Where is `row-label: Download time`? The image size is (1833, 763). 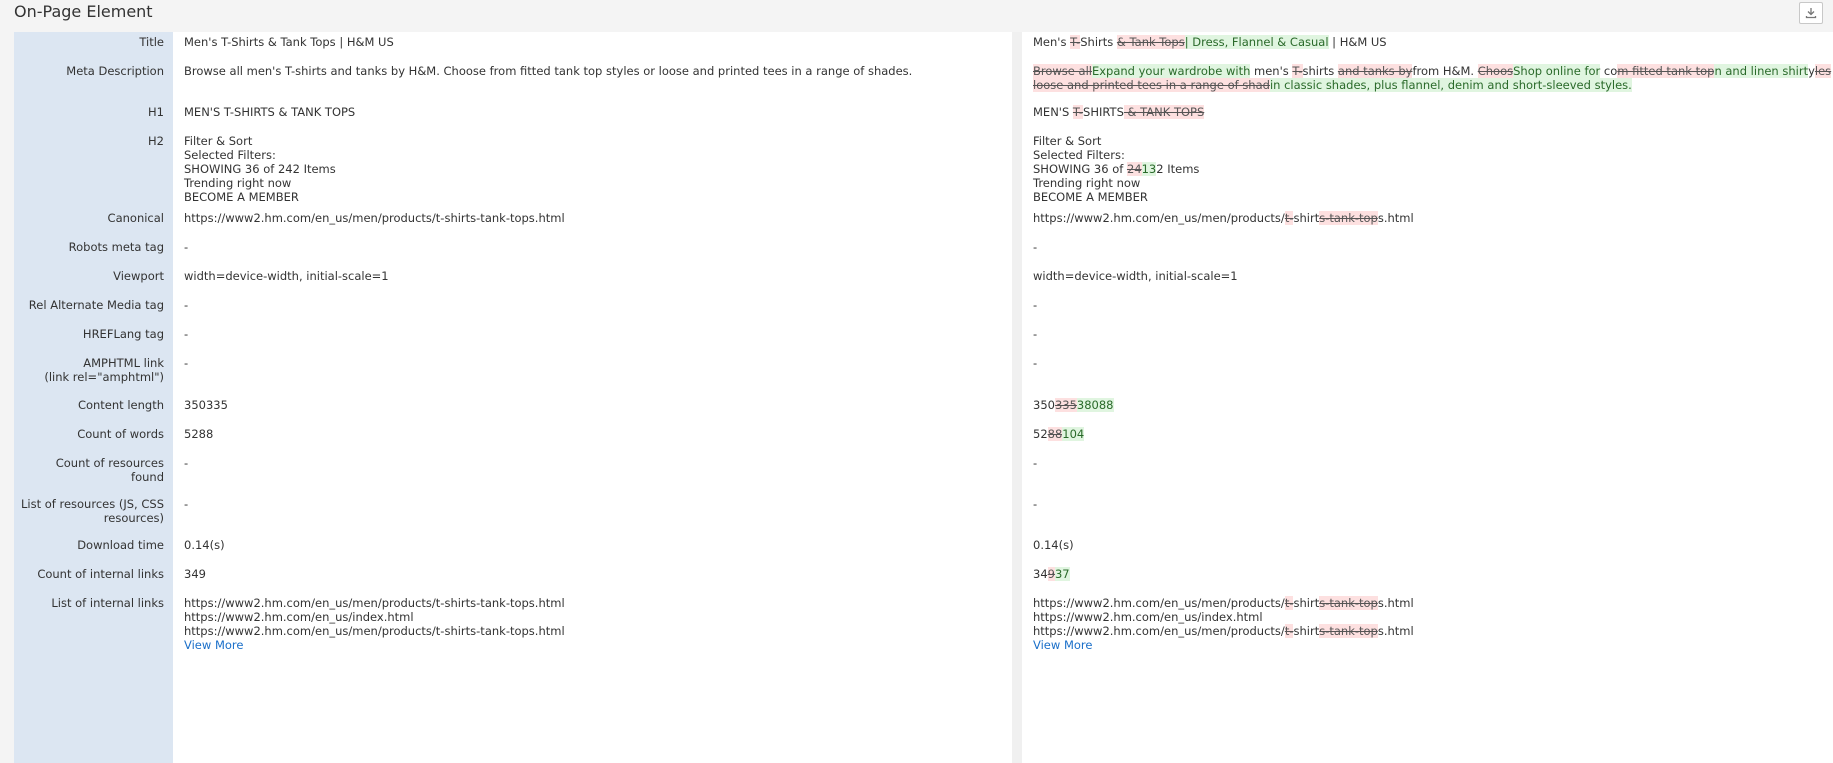 row-label: Download time is located at coordinates (89, 545).